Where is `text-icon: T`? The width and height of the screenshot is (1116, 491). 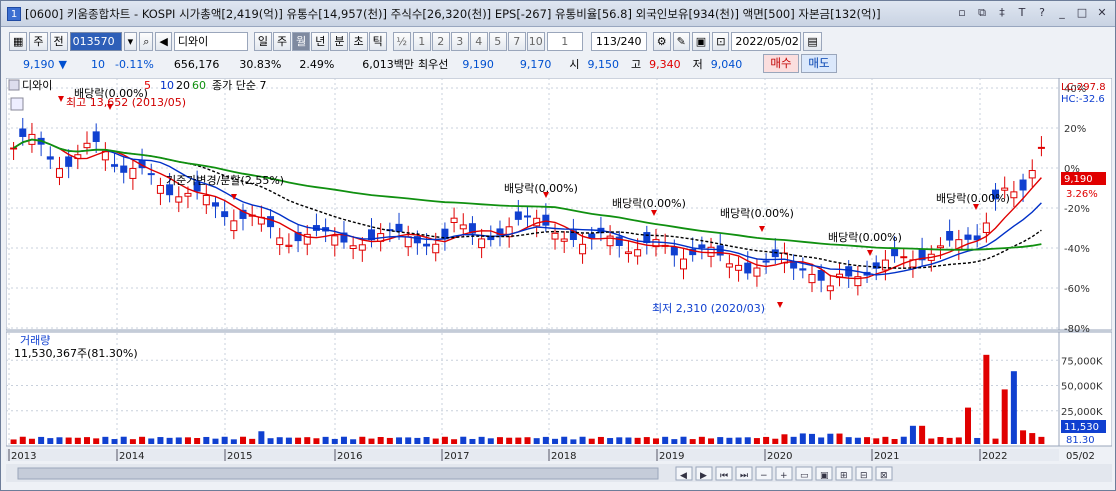
text-icon: T is located at coordinates (1022, 13).